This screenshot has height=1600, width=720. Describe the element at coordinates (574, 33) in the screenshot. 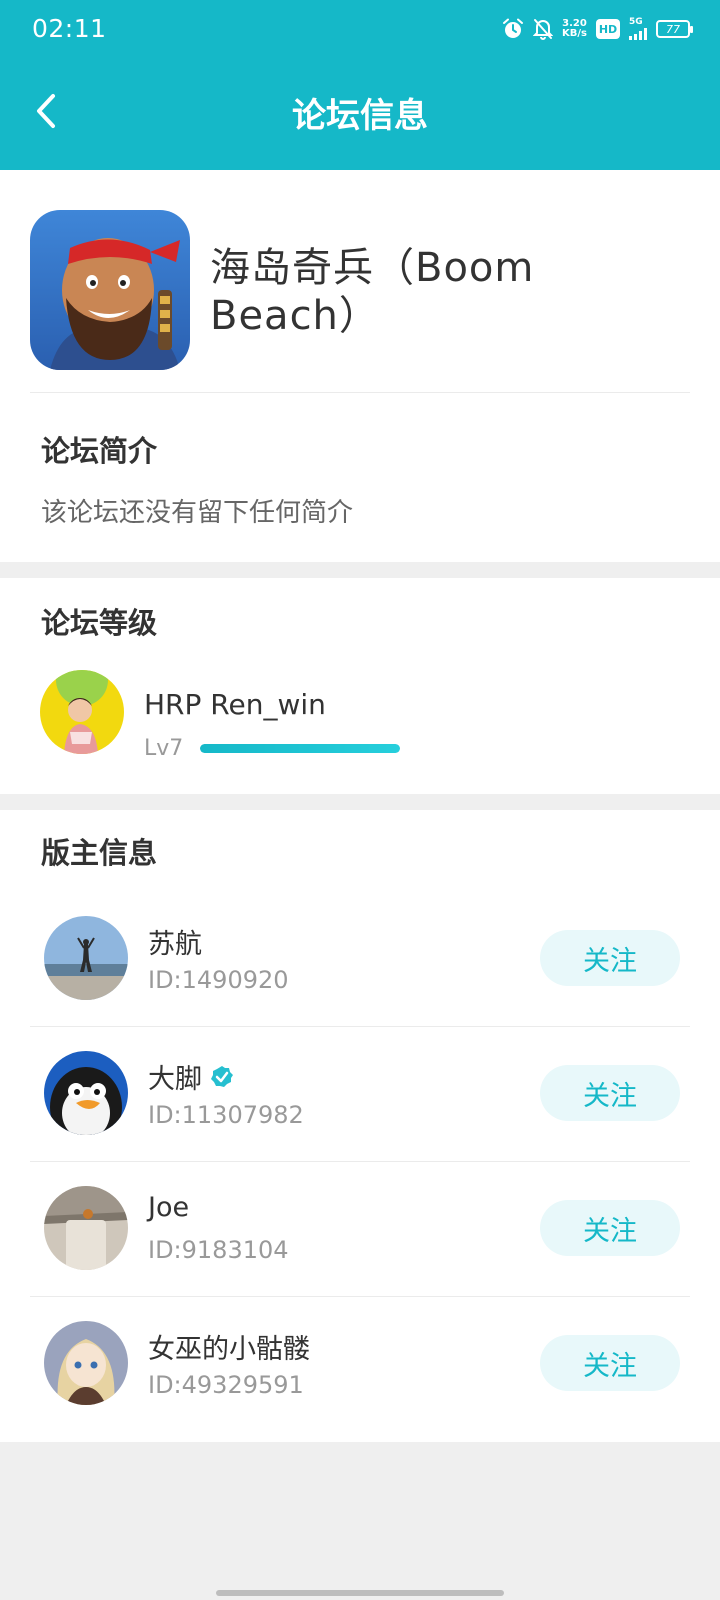

I see `net-speed-unit: KB/s` at that location.